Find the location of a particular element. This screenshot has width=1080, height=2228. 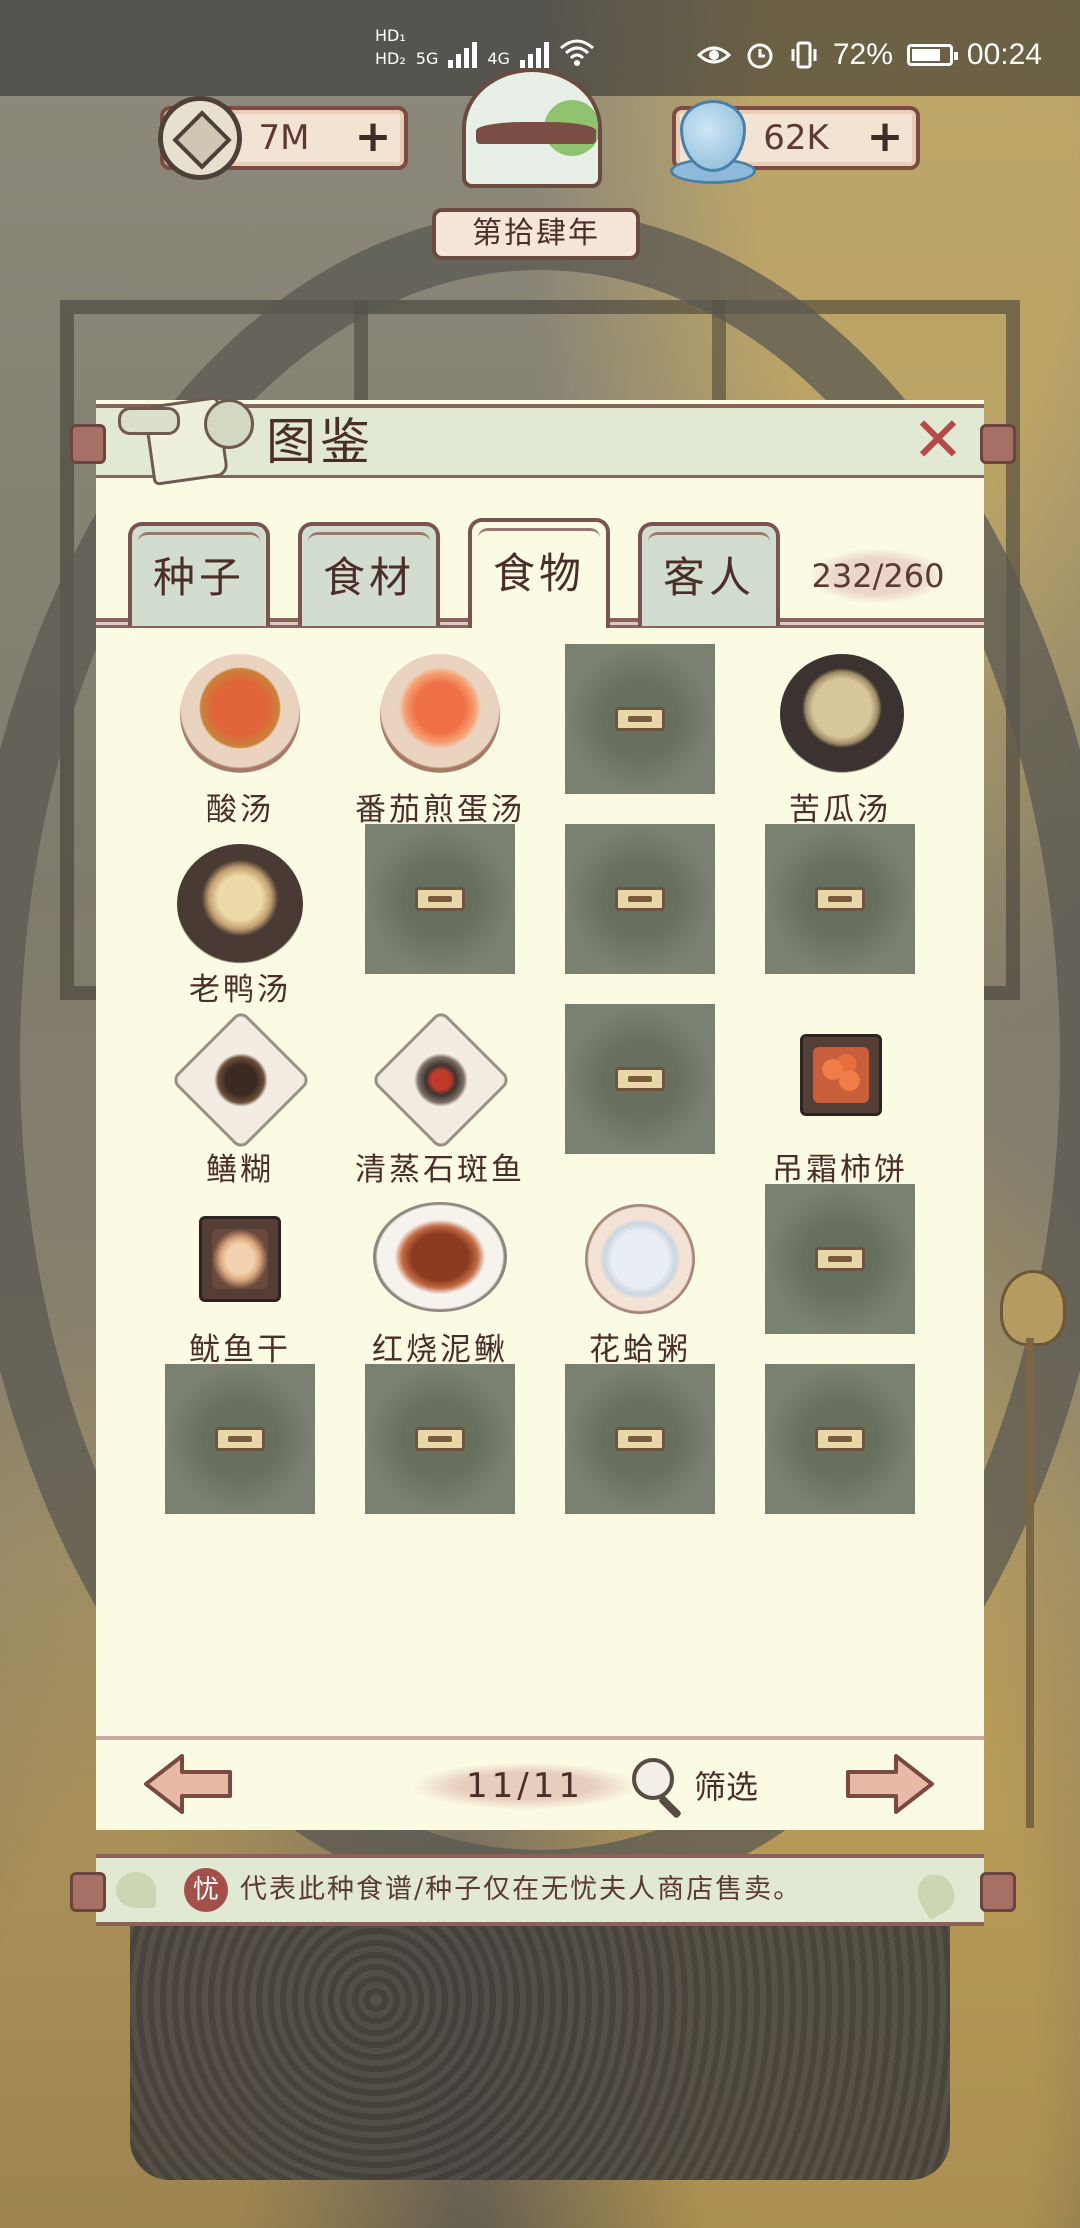

notice-text: 代表此种食谱/种子仅在无忧夫人商店售卖。 is located at coordinates (521, 1889).